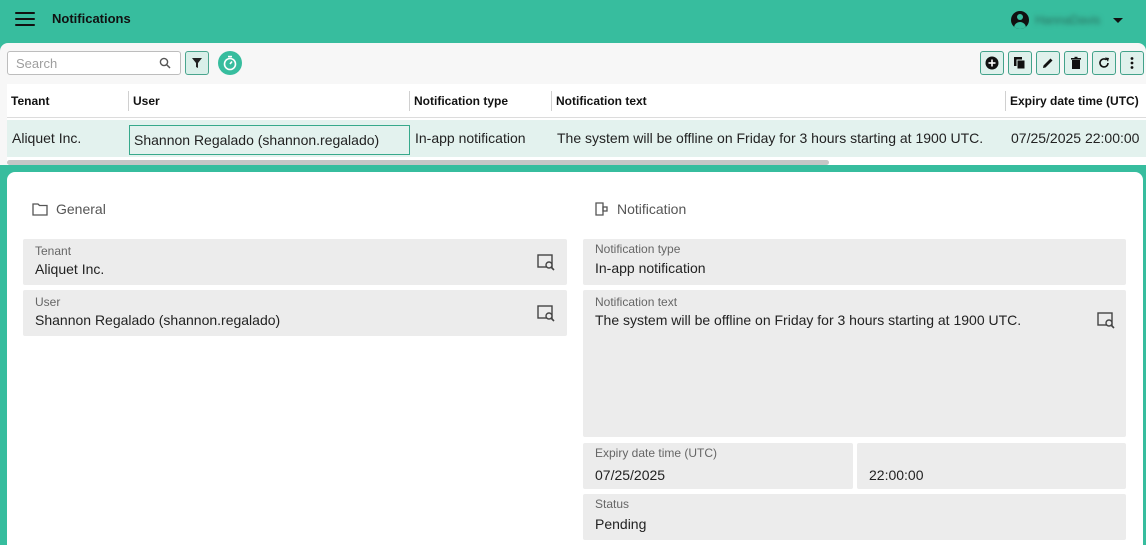  What do you see at coordinates (656, 453) in the screenshot?
I see `expiry-label: Expiry date time (UTC)` at bounding box center [656, 453].